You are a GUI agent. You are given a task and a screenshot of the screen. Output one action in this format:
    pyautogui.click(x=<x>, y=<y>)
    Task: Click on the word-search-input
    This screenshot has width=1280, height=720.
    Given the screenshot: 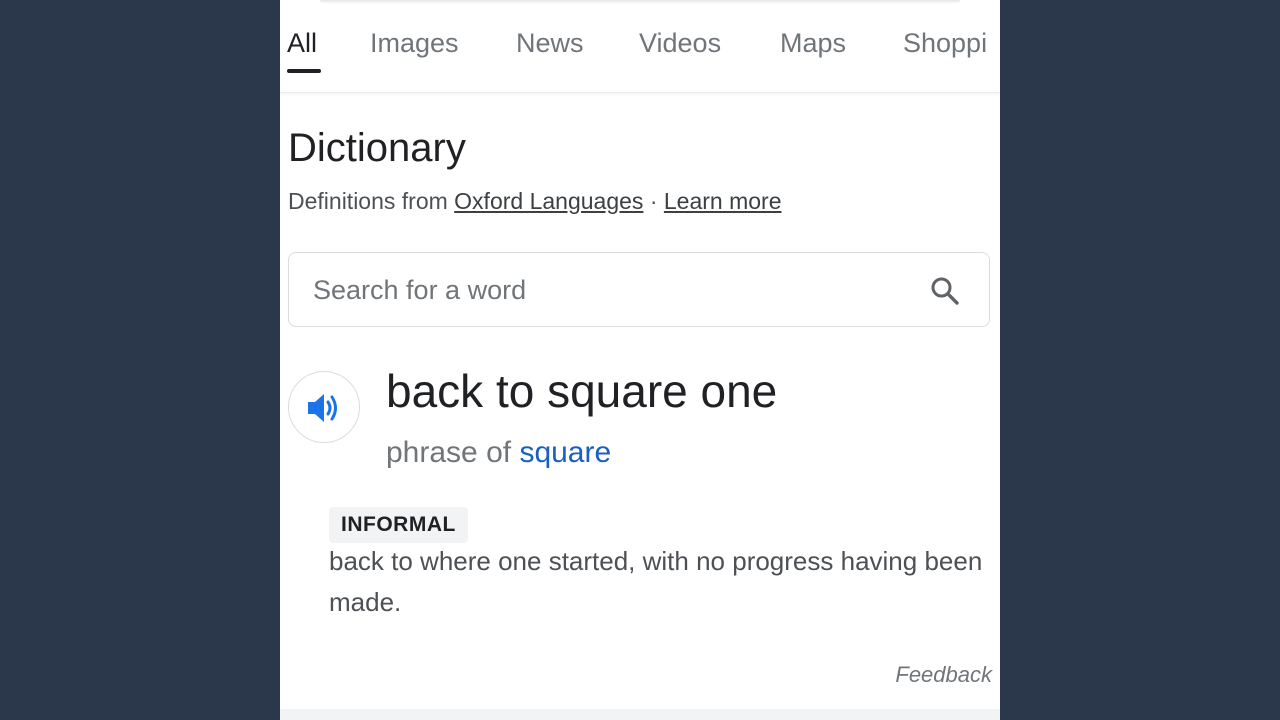 What is the action you would take?
    pyautogui.click(x=603, y=290)
    